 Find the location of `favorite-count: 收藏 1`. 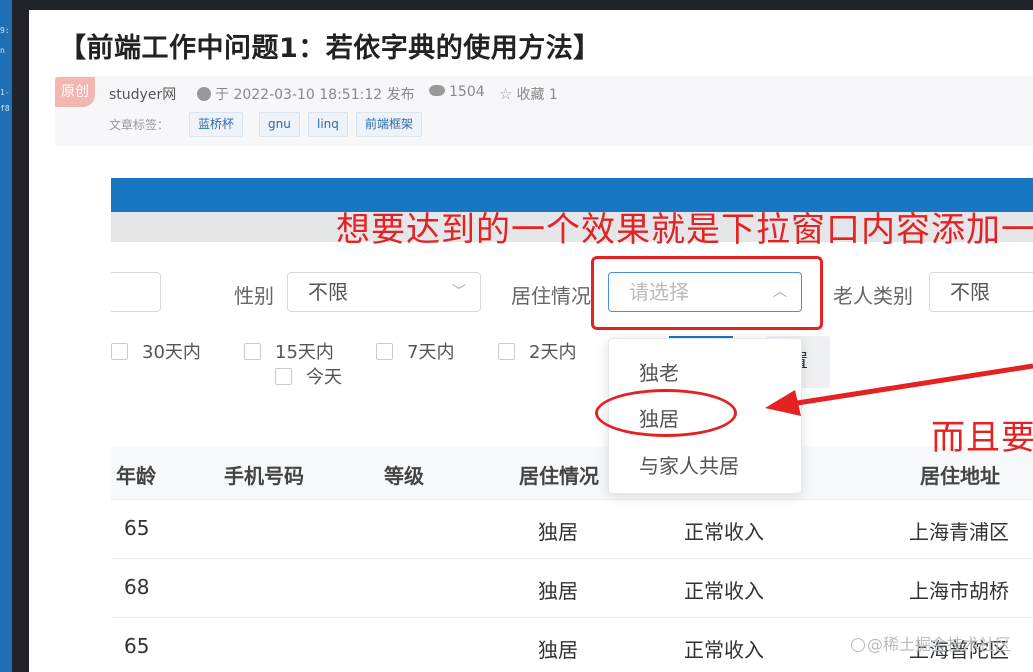

favorite-count: 收藏 1 is located at coordinates (537, 95).